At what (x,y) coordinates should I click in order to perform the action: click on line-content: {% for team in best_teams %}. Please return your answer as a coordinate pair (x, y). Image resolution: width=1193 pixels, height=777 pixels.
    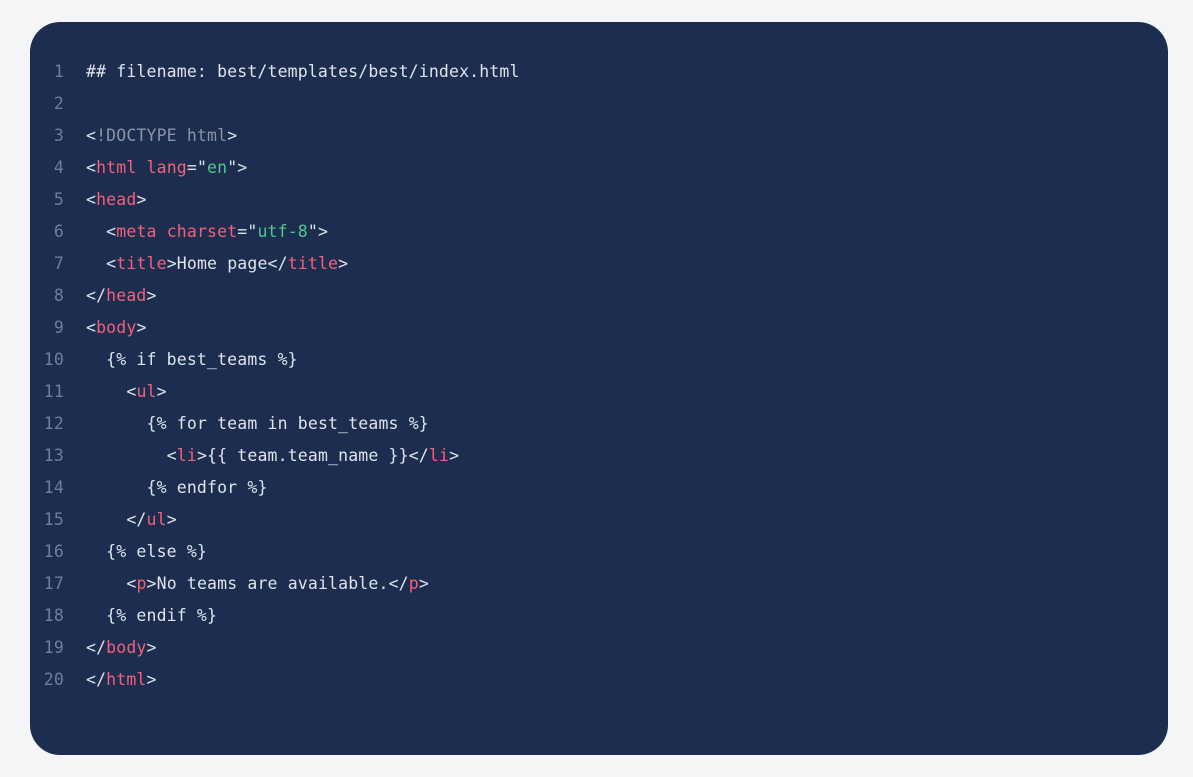
    Looking at the image, I should click on (257, 424).